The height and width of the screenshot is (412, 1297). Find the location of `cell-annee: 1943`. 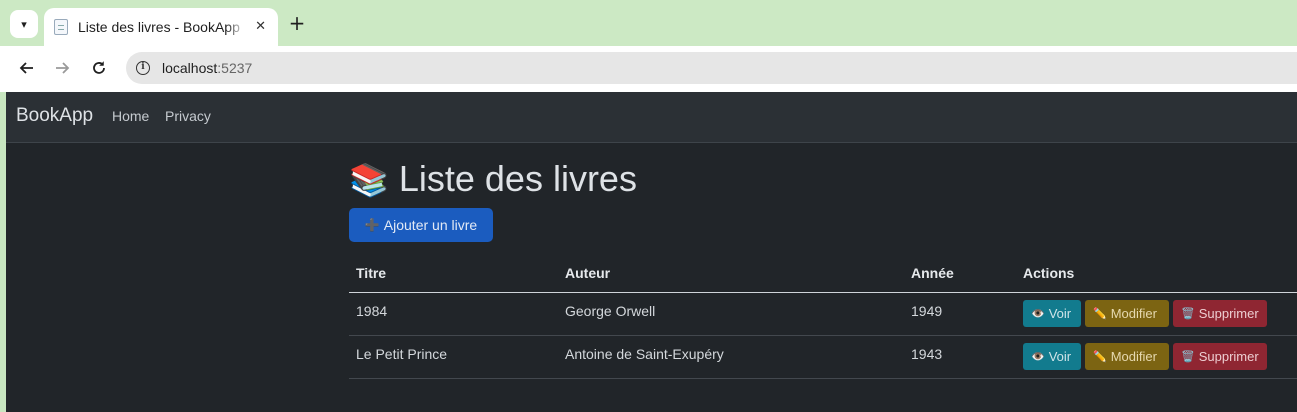

cell-annee: 1943 is located at coordinates (927, 354).